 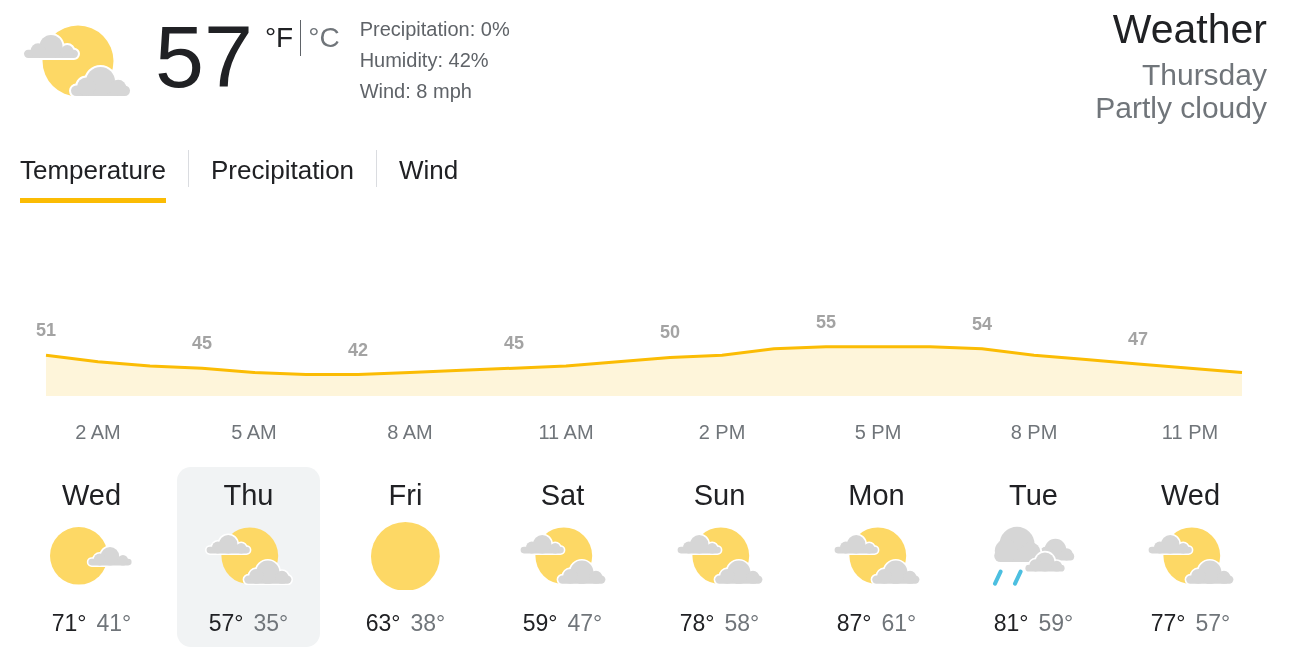 I want to click on time-label: 5 PM, so click(x=878, y=432).